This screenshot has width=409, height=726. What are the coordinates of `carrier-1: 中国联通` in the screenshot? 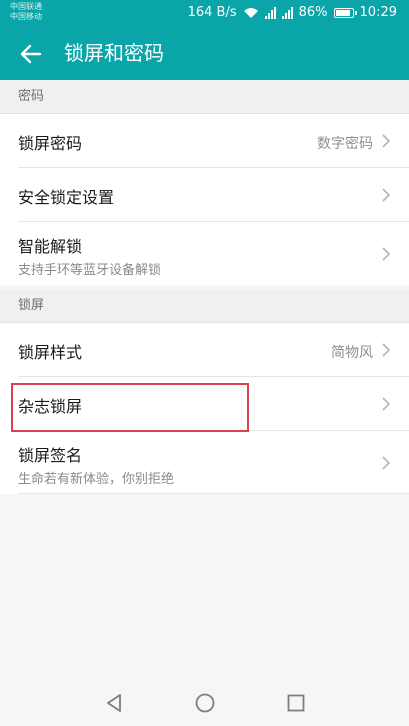 It's located at (26, 6).